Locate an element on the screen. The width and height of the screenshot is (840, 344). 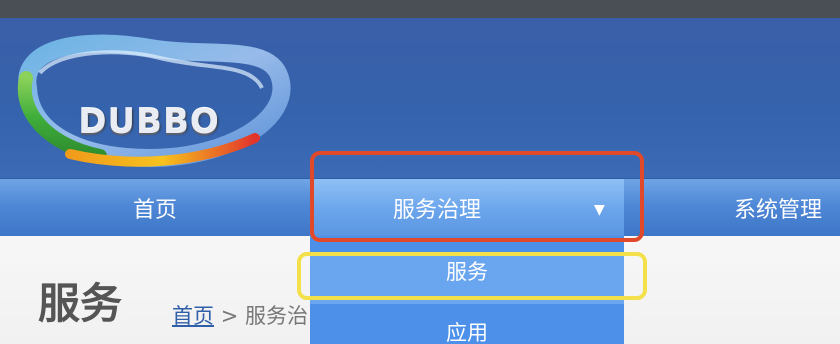
logo-swirl-icon is located at coordinates (154, 101).